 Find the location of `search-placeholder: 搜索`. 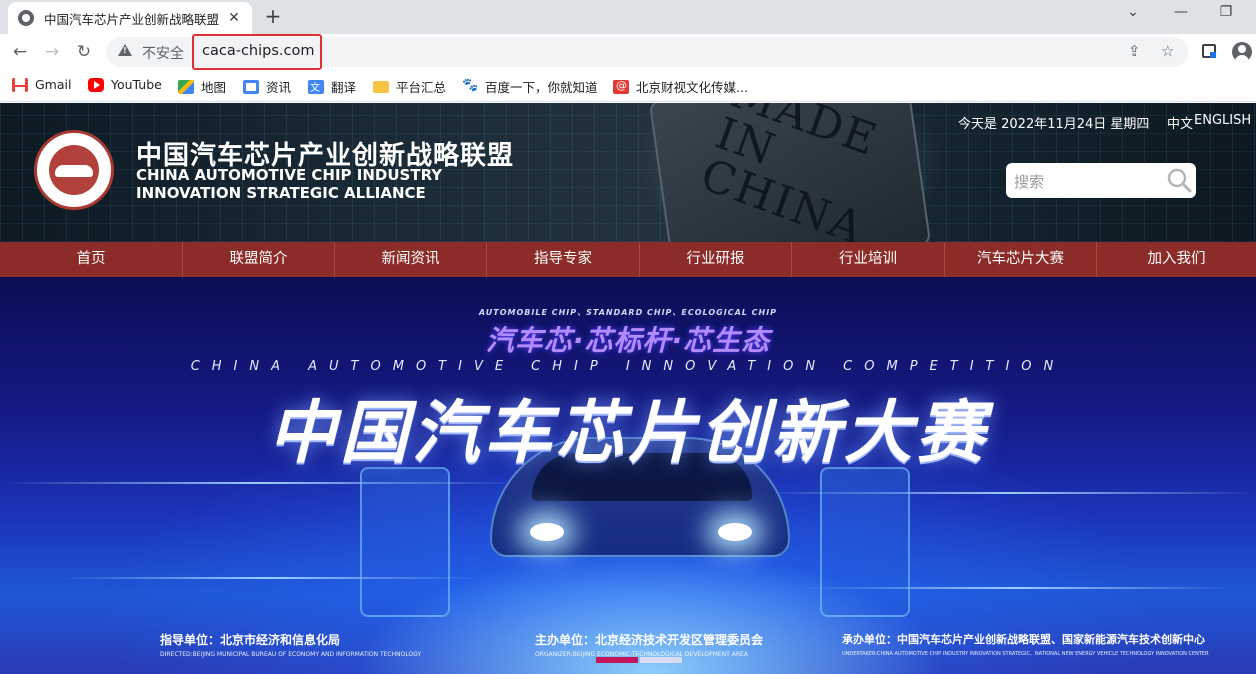

search-placeholder: 搜索 is located at coordinates (1029, 182).